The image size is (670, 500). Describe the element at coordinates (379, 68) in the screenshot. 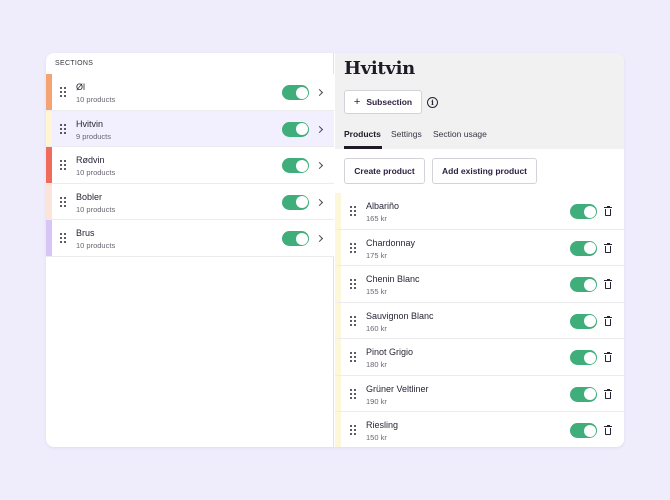

I see `page-title: Hvitvin` at that location.